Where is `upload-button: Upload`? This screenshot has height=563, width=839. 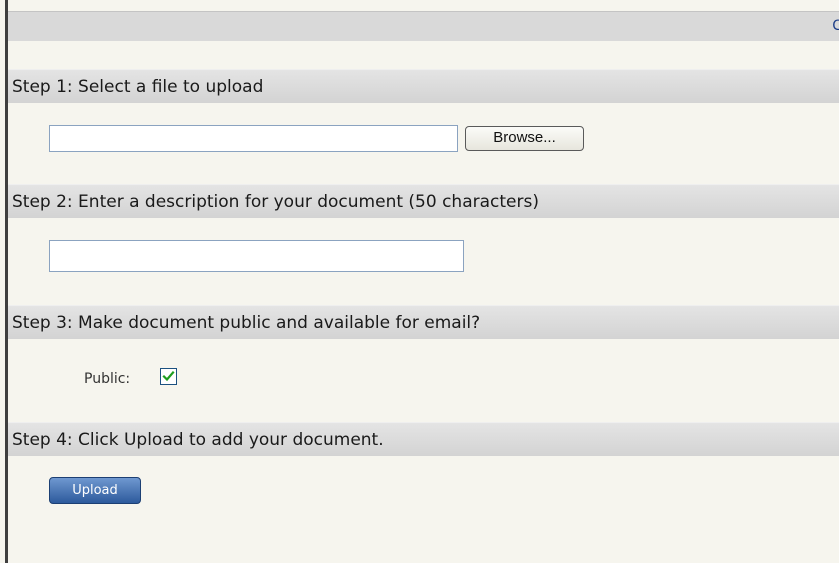 upload-button: Upload is located at coordinates (95, 490).